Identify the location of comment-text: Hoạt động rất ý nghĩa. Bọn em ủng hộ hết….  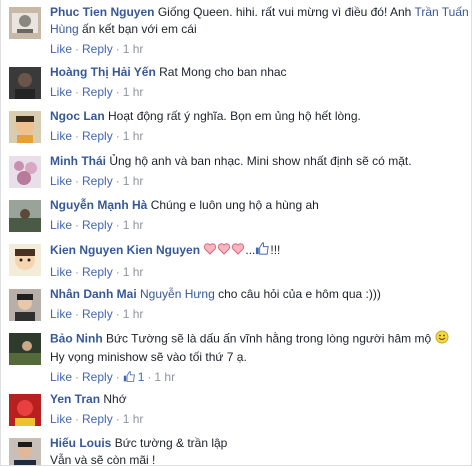
(234, 116).